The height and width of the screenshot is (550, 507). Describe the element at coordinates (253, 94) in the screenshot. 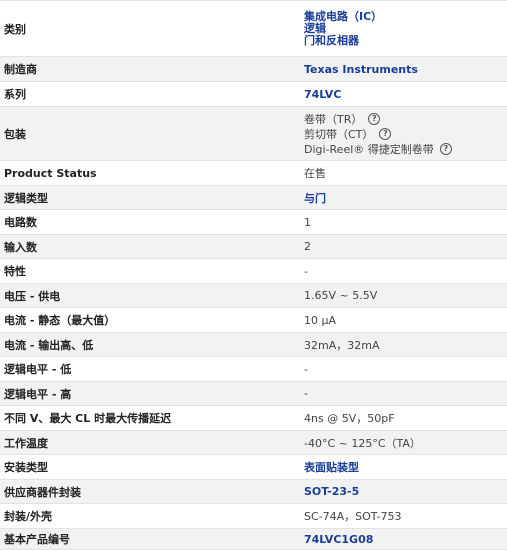

I see `table-row: 系列 74LVC` at that location.